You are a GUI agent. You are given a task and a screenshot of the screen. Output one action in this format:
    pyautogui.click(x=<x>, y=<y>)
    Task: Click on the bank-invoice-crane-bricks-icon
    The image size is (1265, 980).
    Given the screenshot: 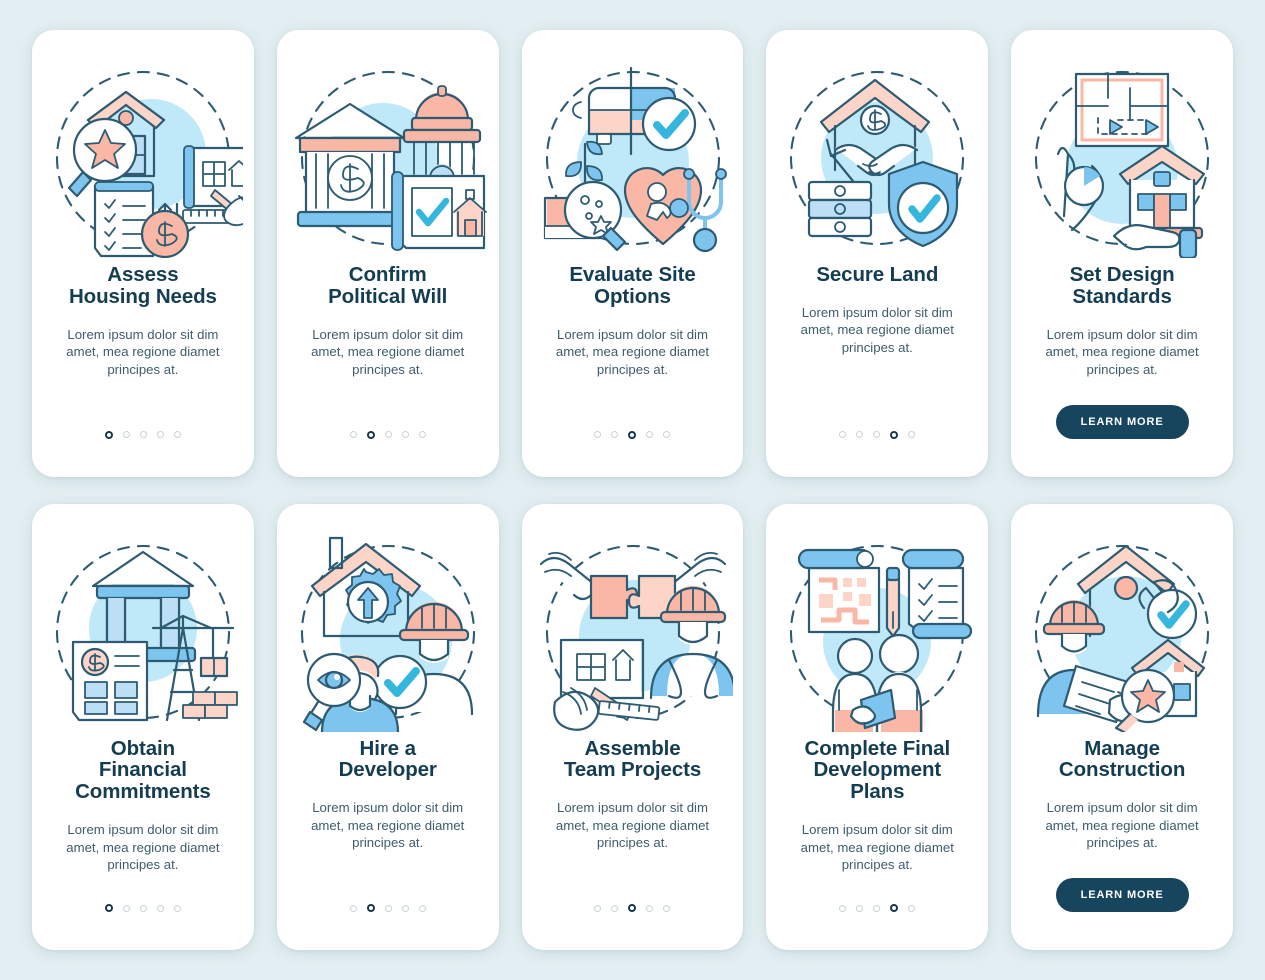 What is the action you would take?
    pyautogui.click(x=143, y=632)
    